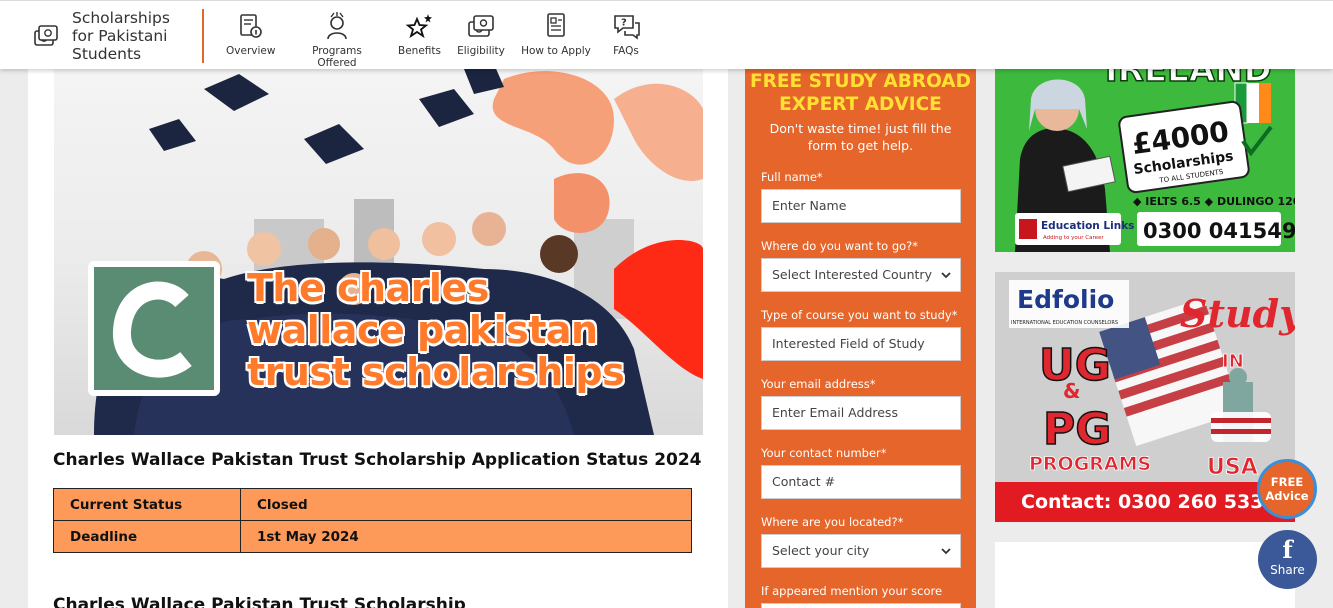  Describe the element at coordinates (860, 93) in the screenshot. I see `form-title: FREE STUDY ABROAD EXPERT ADVICE` at that location.